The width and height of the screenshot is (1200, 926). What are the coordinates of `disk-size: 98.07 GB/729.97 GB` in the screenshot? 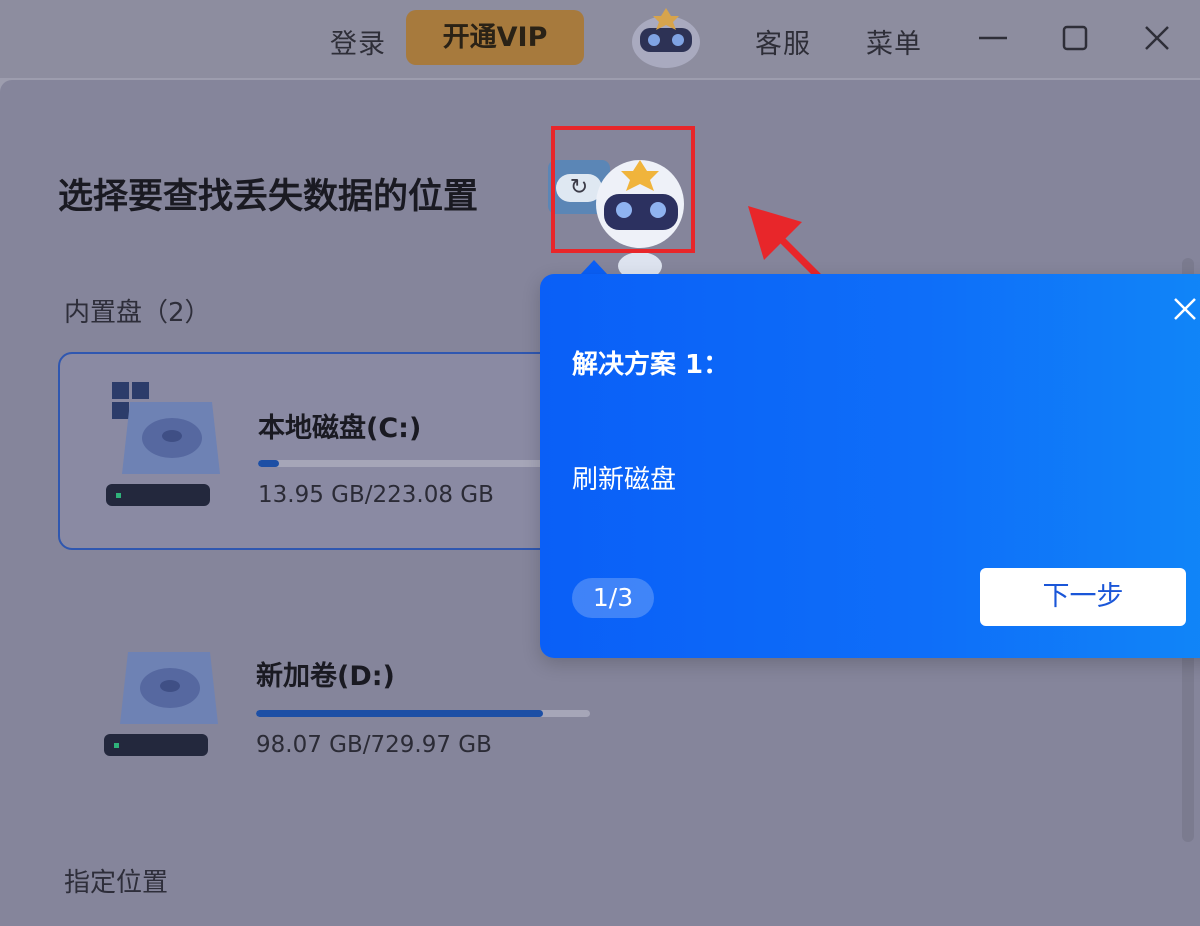 It's located at (374, 745).